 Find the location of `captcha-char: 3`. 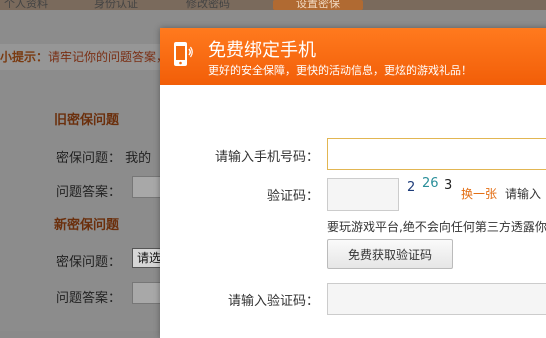

captcha-char: 3 is located at coordinates (448, 185).